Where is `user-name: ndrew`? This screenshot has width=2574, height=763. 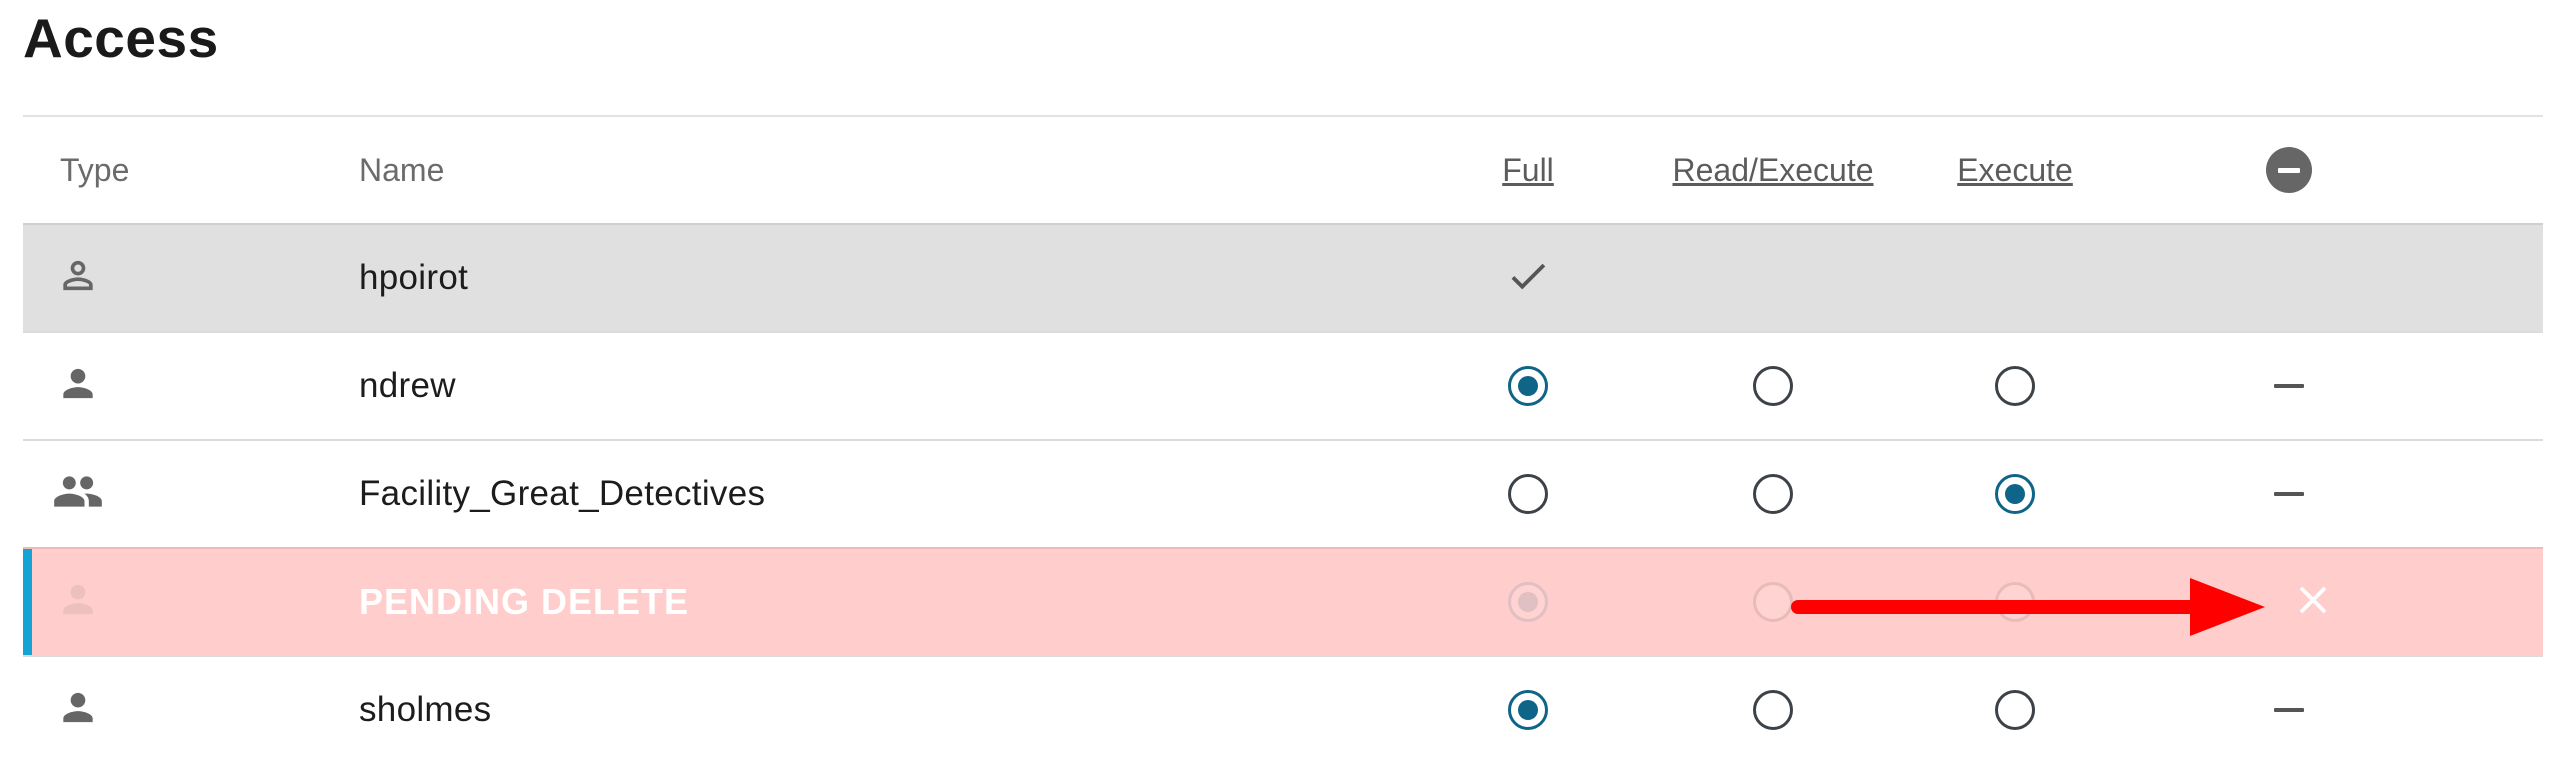 user-name: ndrew is located at coordinates (407, 385).